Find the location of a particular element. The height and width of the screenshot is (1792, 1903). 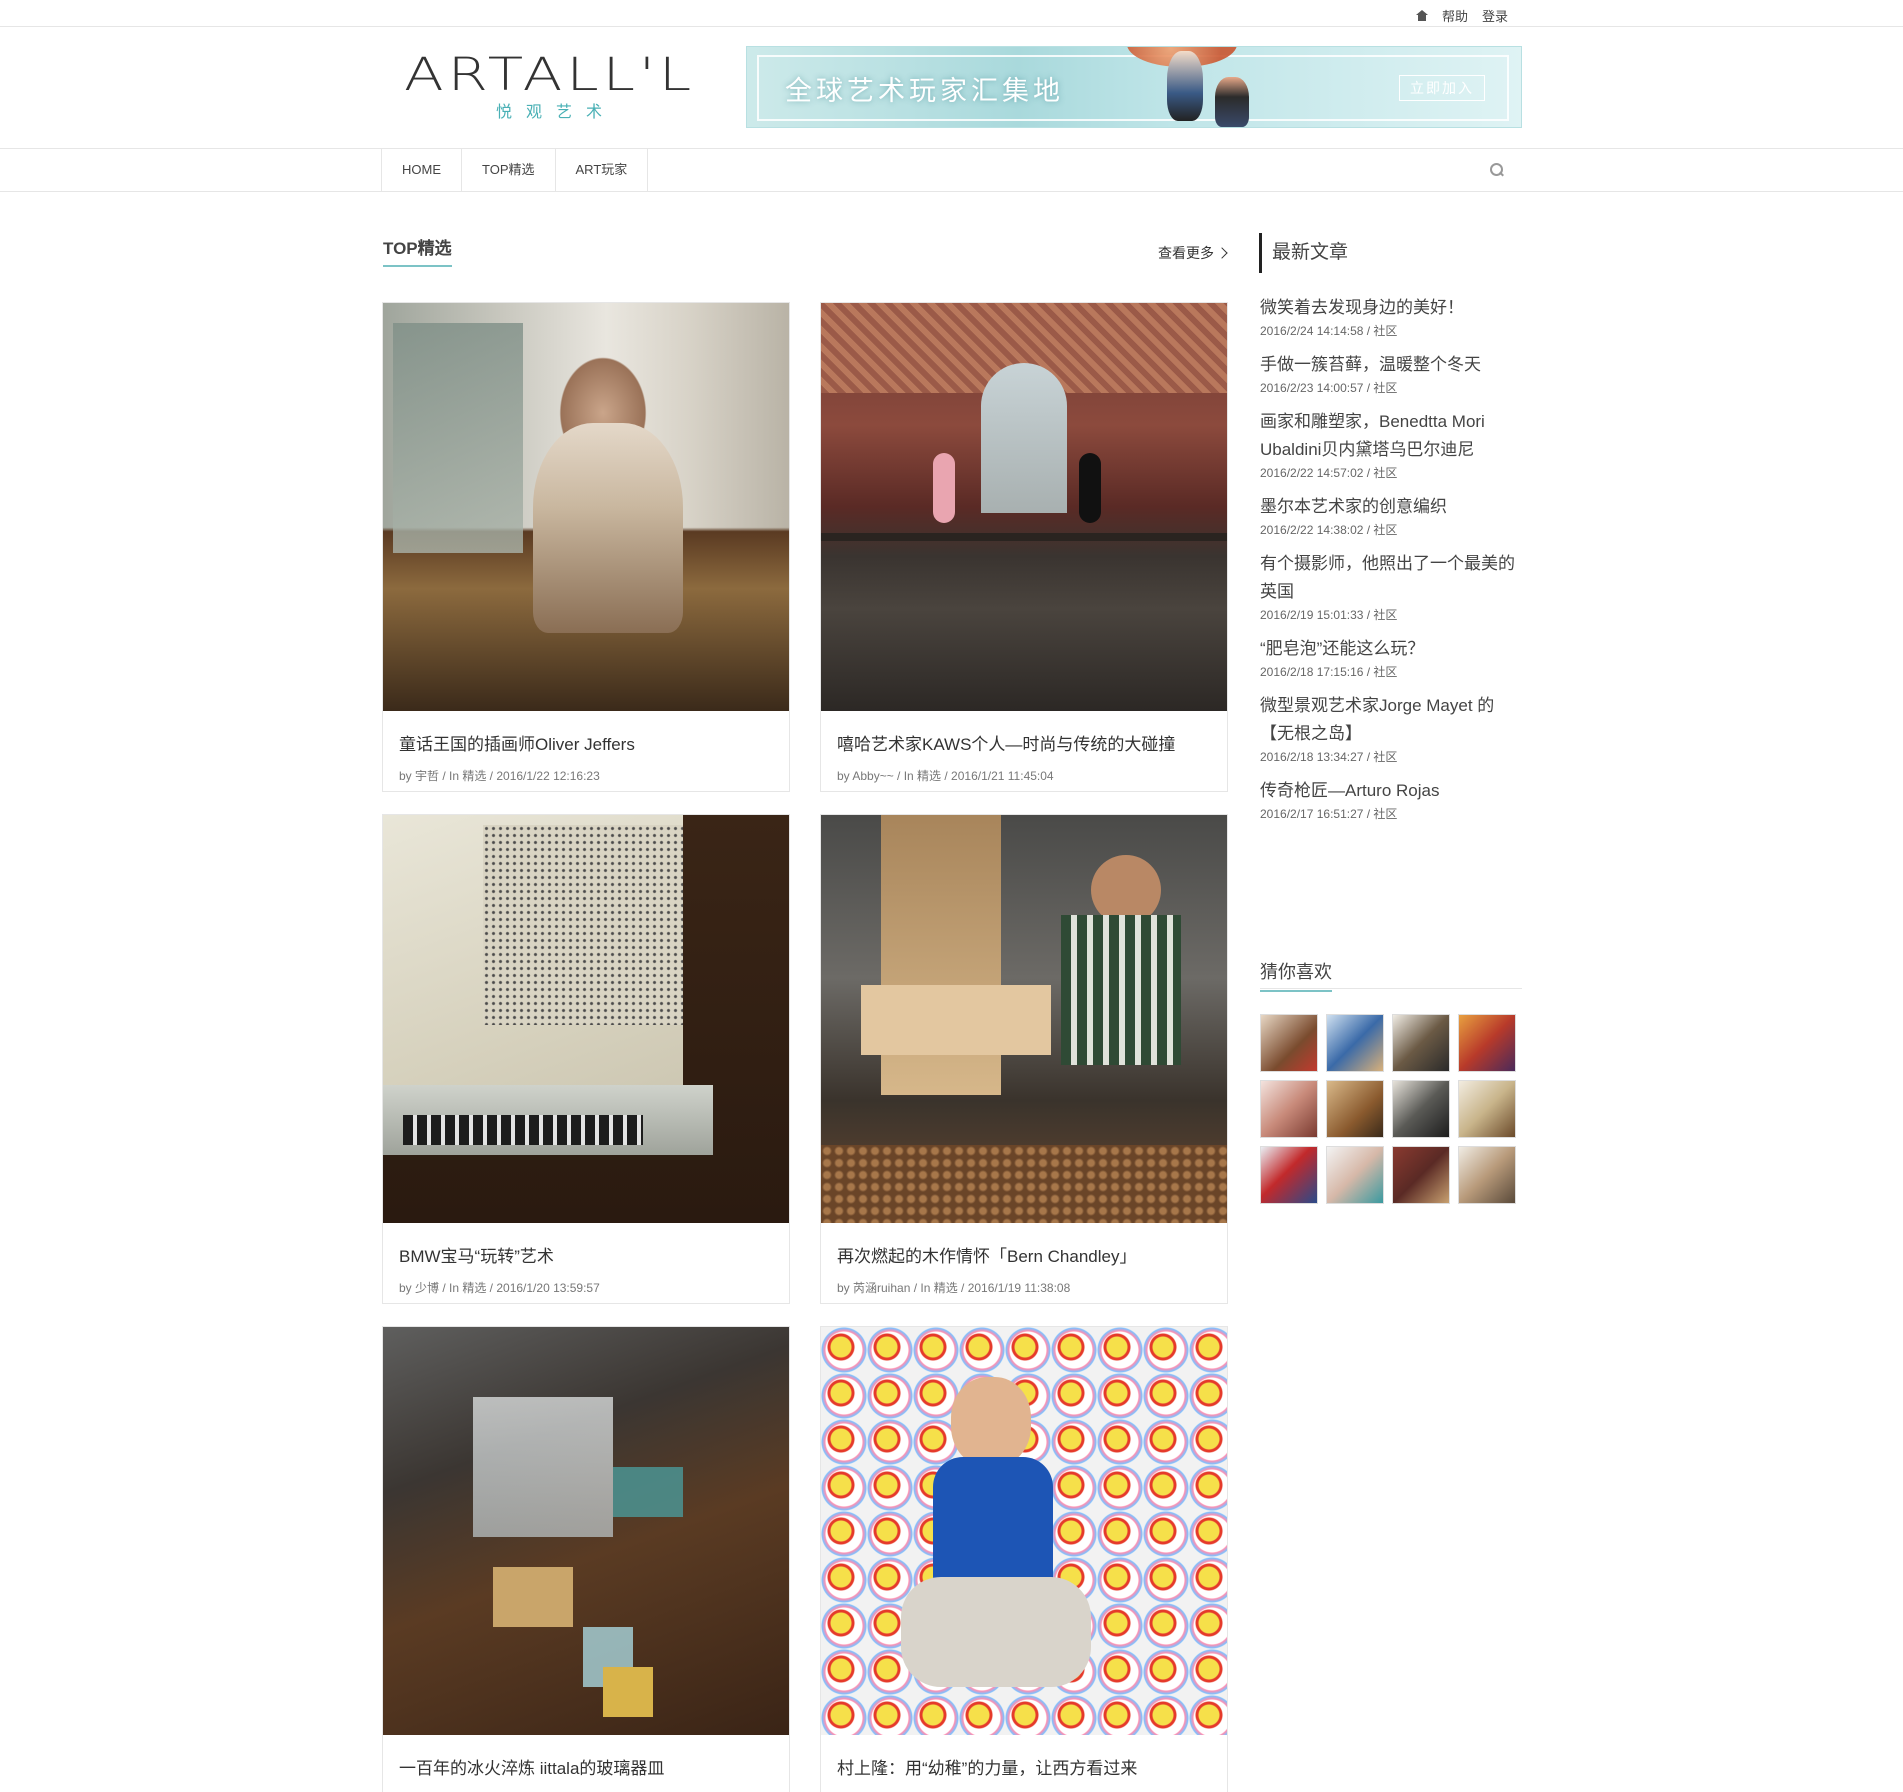

latest-article-title: 有个摄影师，他照出了一个最美的英国 is located at coordinates (1391, 578).